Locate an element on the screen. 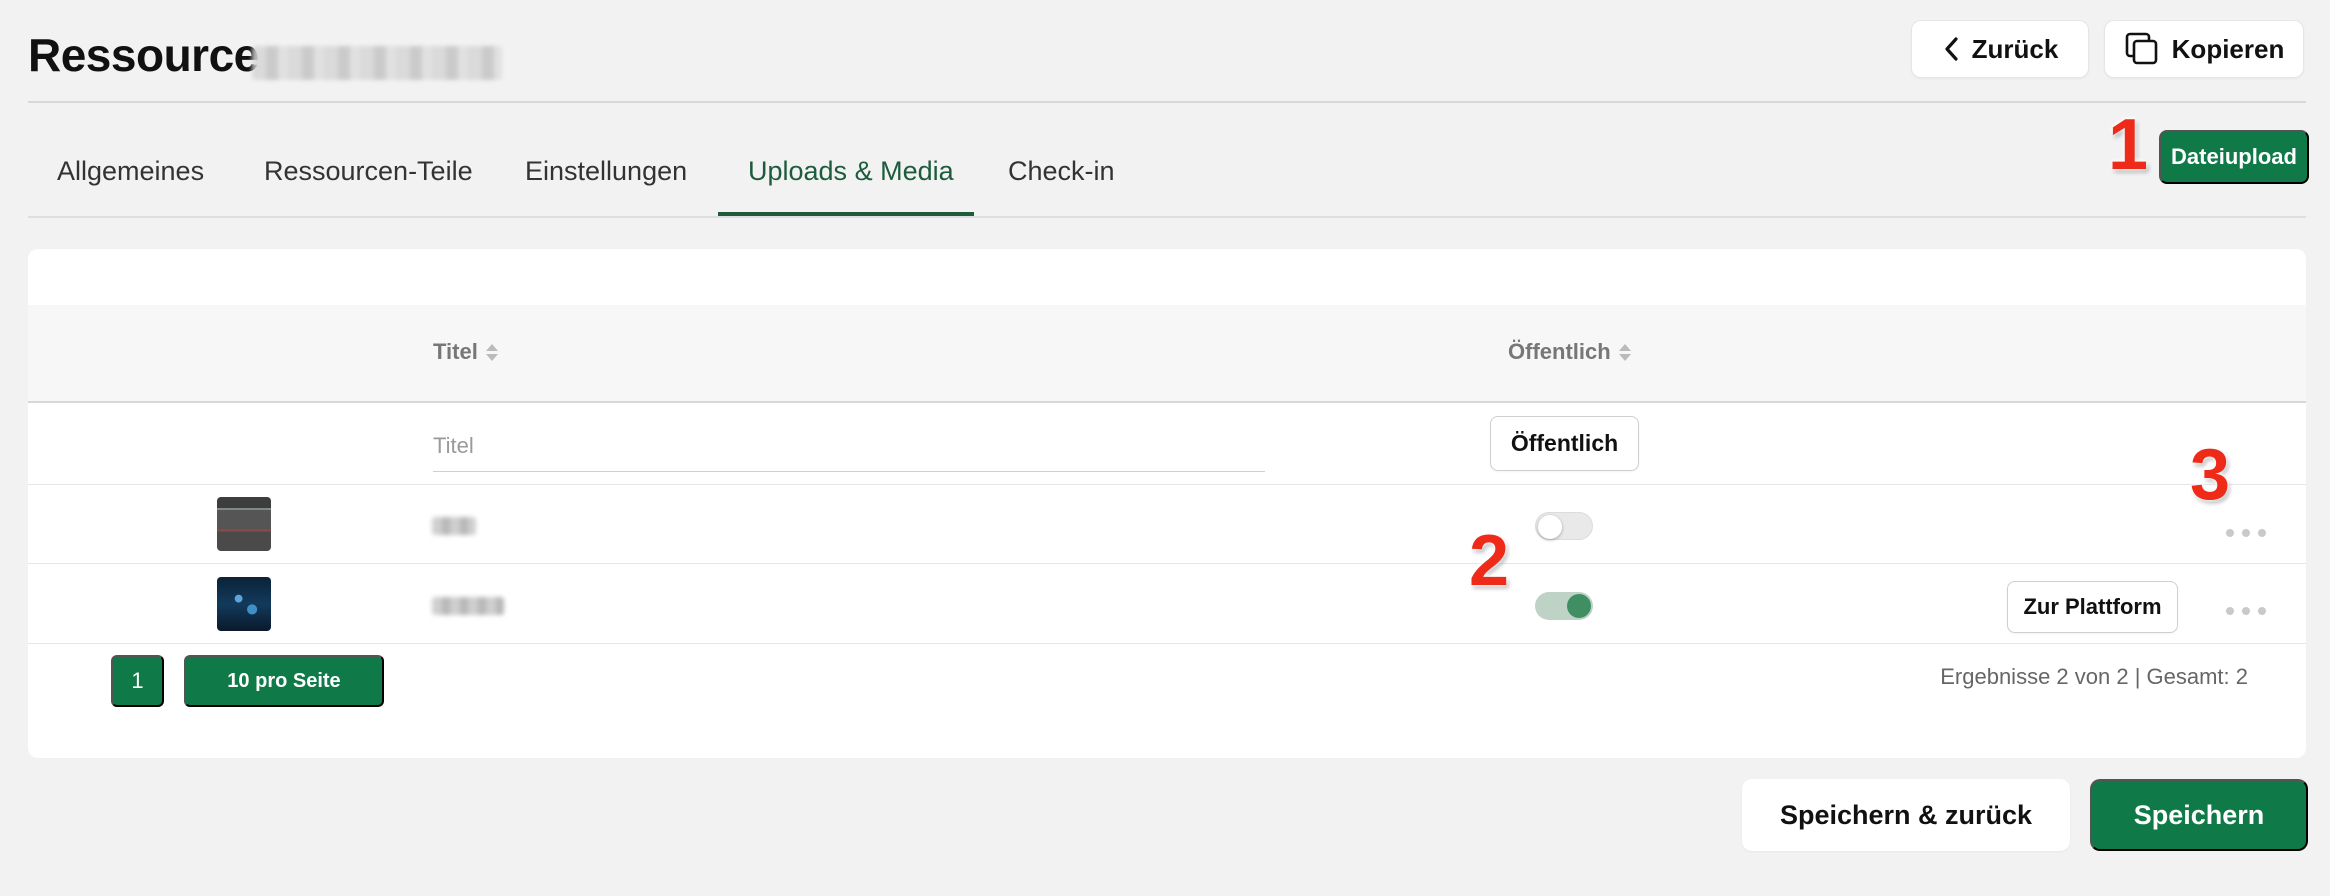 Image resolution: width=2330 pixels, height=896 pixels. per-page-select: 10 pro Seite is located at coordinates (284, 681).